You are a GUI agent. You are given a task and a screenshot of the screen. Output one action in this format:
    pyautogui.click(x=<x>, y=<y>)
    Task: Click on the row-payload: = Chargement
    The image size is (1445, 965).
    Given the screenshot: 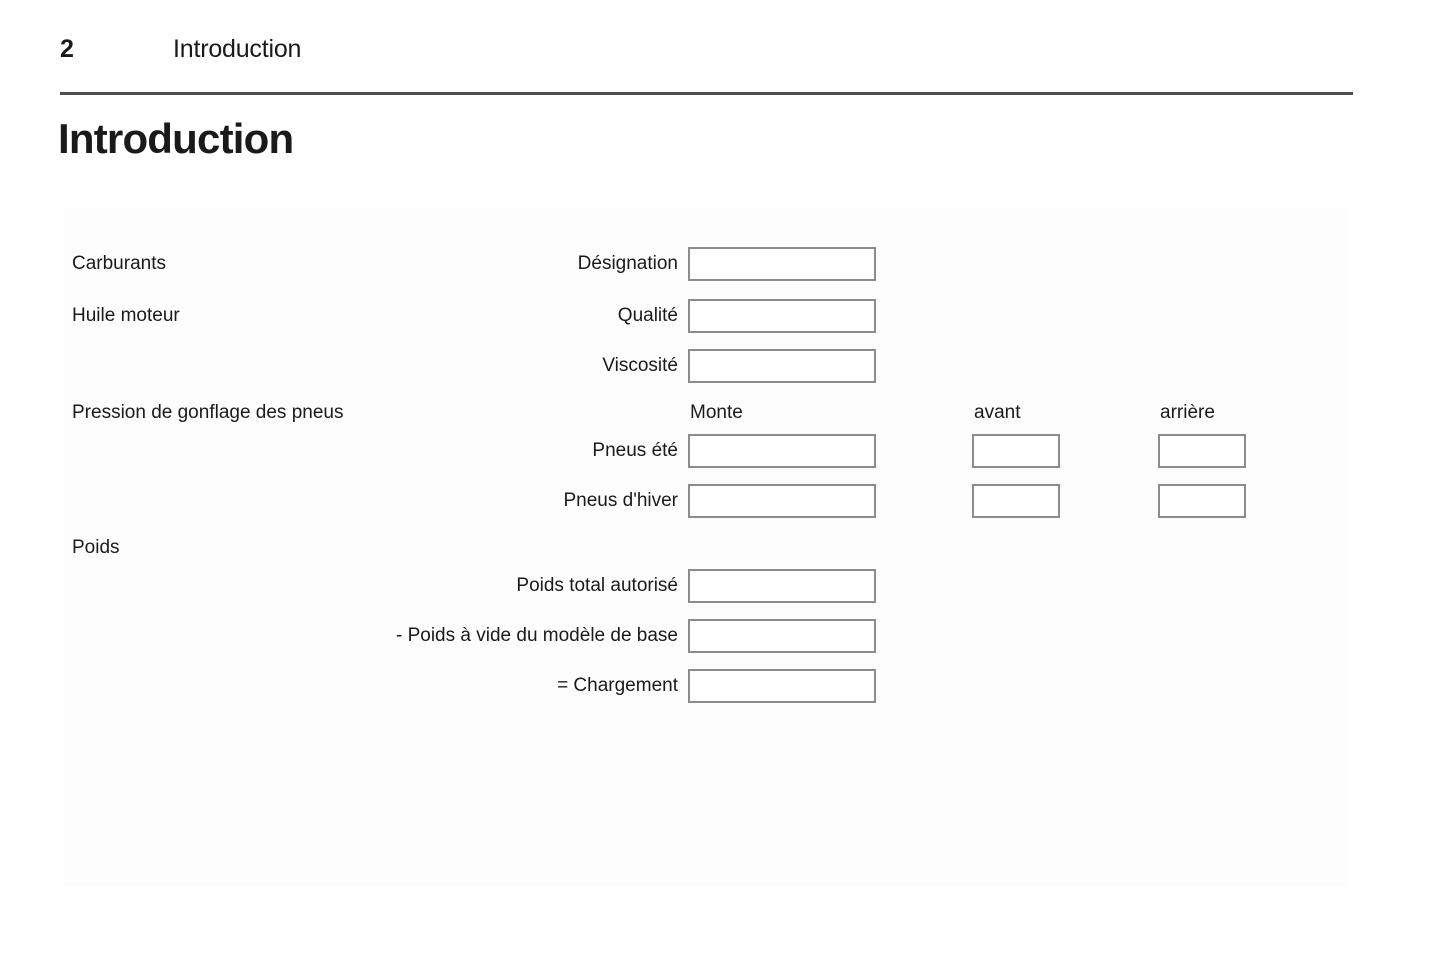 What is the action you would take?
    pyautogui.click(x=706, y=686)
    